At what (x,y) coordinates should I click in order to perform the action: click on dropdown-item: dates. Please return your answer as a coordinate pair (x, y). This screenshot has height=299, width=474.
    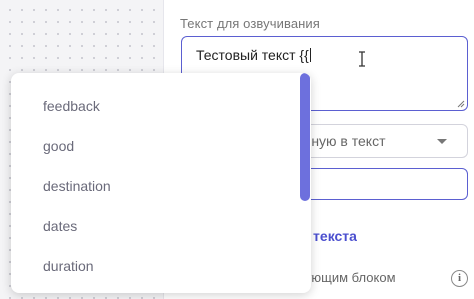
    Looking at the image, I should click on (153, 226).